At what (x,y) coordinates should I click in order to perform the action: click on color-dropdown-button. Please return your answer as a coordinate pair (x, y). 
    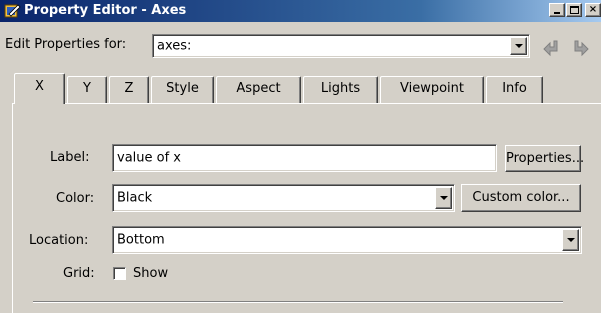
    Looking at the image, I should click on (443, 198).